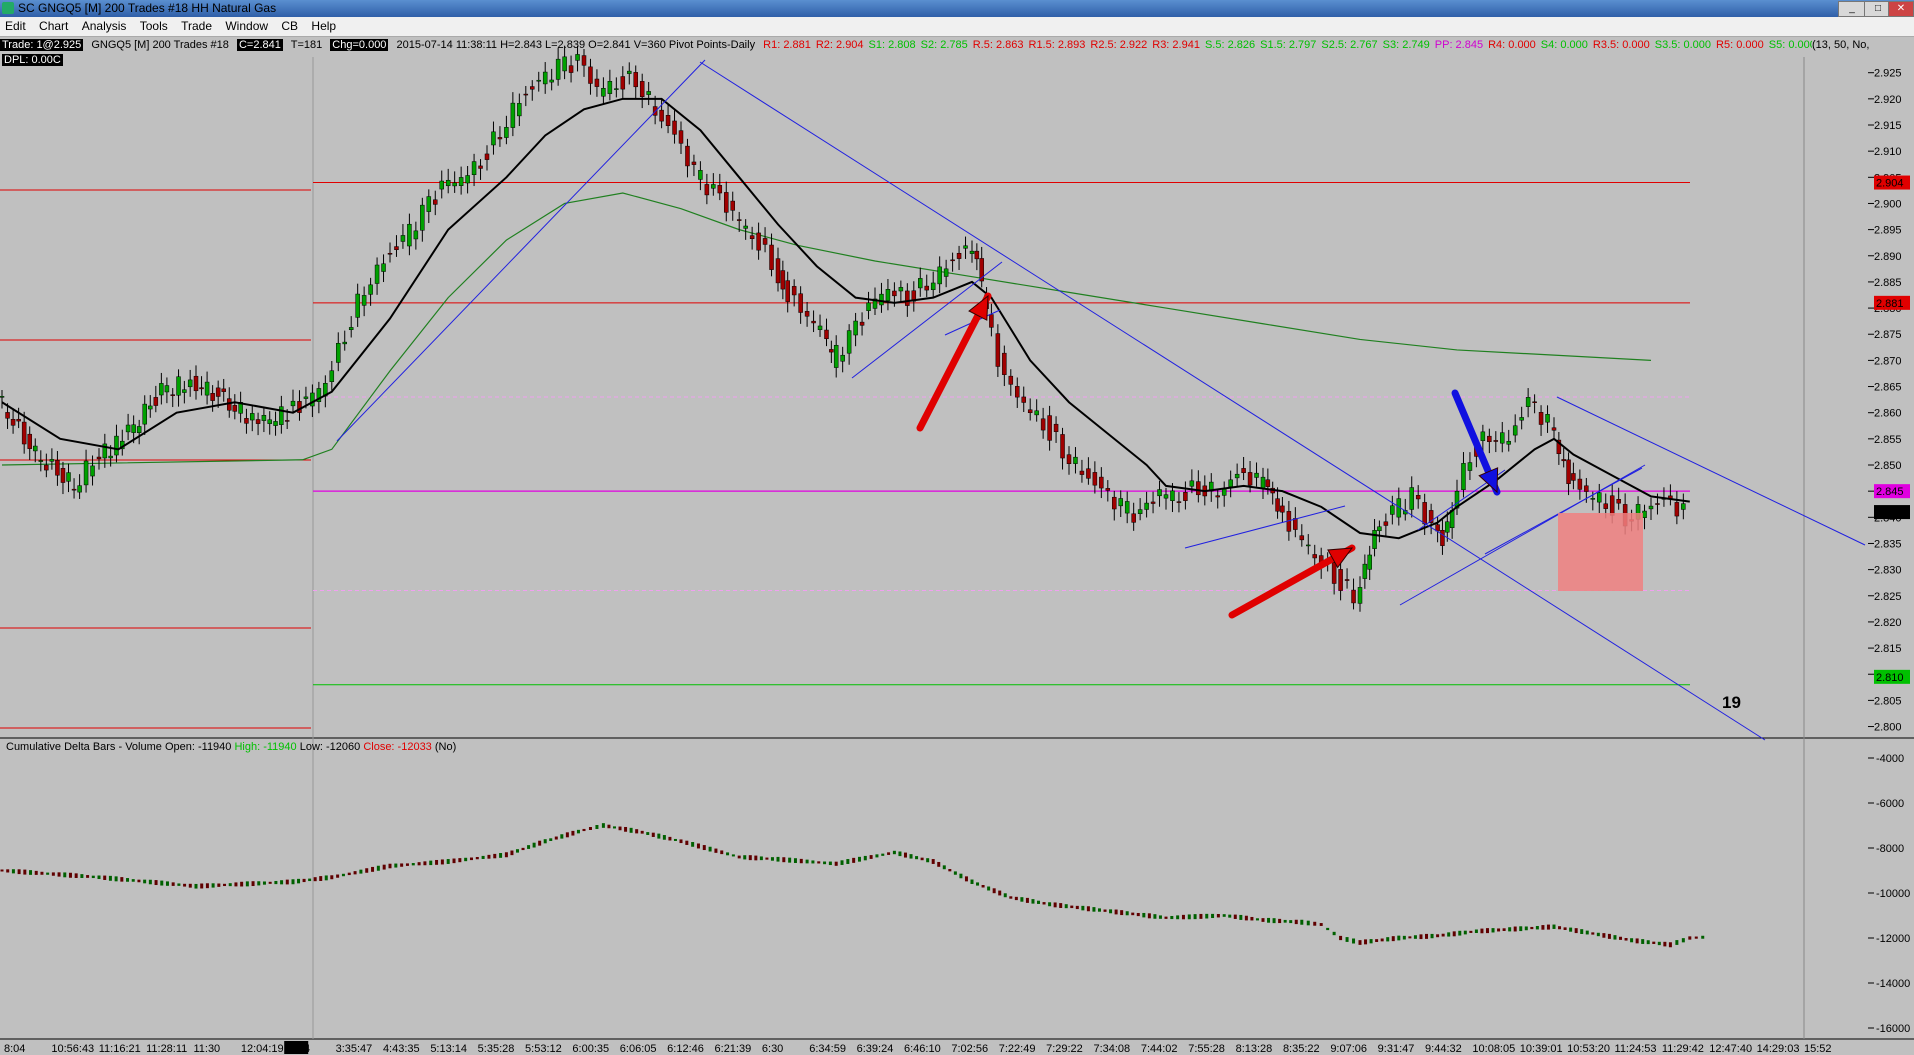 The height and width of the screenshot is (1055, 1914). Describe the element at coordinates (448, 1049) in the screenshot. I see `time-tick-label: 5:13:14` at that location.